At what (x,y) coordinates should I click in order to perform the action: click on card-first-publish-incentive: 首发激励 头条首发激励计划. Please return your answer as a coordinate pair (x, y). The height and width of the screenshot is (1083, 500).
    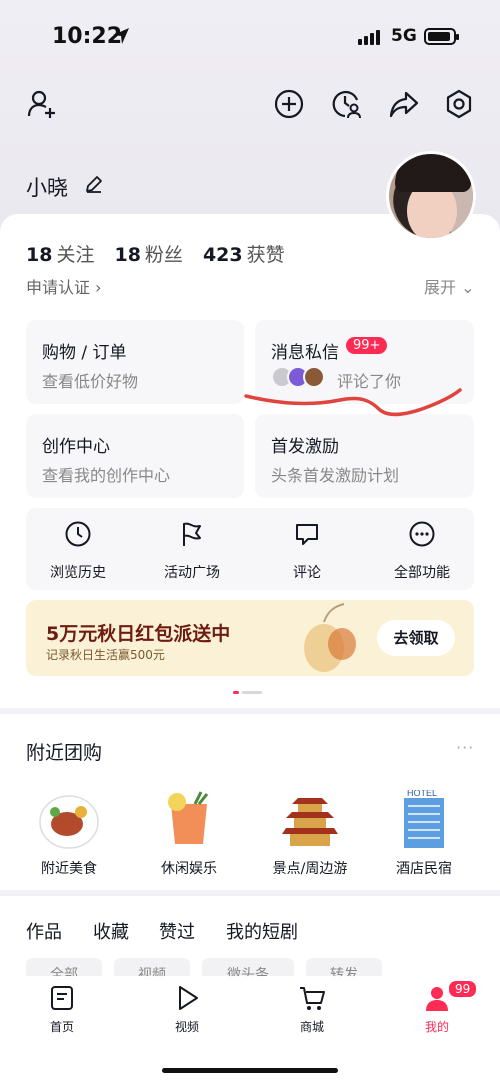
    Looking at the image, I should click on (364, 456).